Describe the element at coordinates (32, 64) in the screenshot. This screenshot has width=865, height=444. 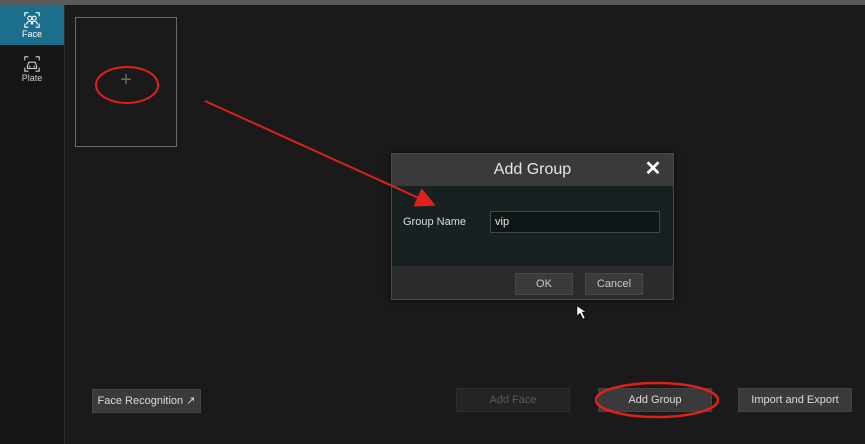
I see `car-icon` at that location.